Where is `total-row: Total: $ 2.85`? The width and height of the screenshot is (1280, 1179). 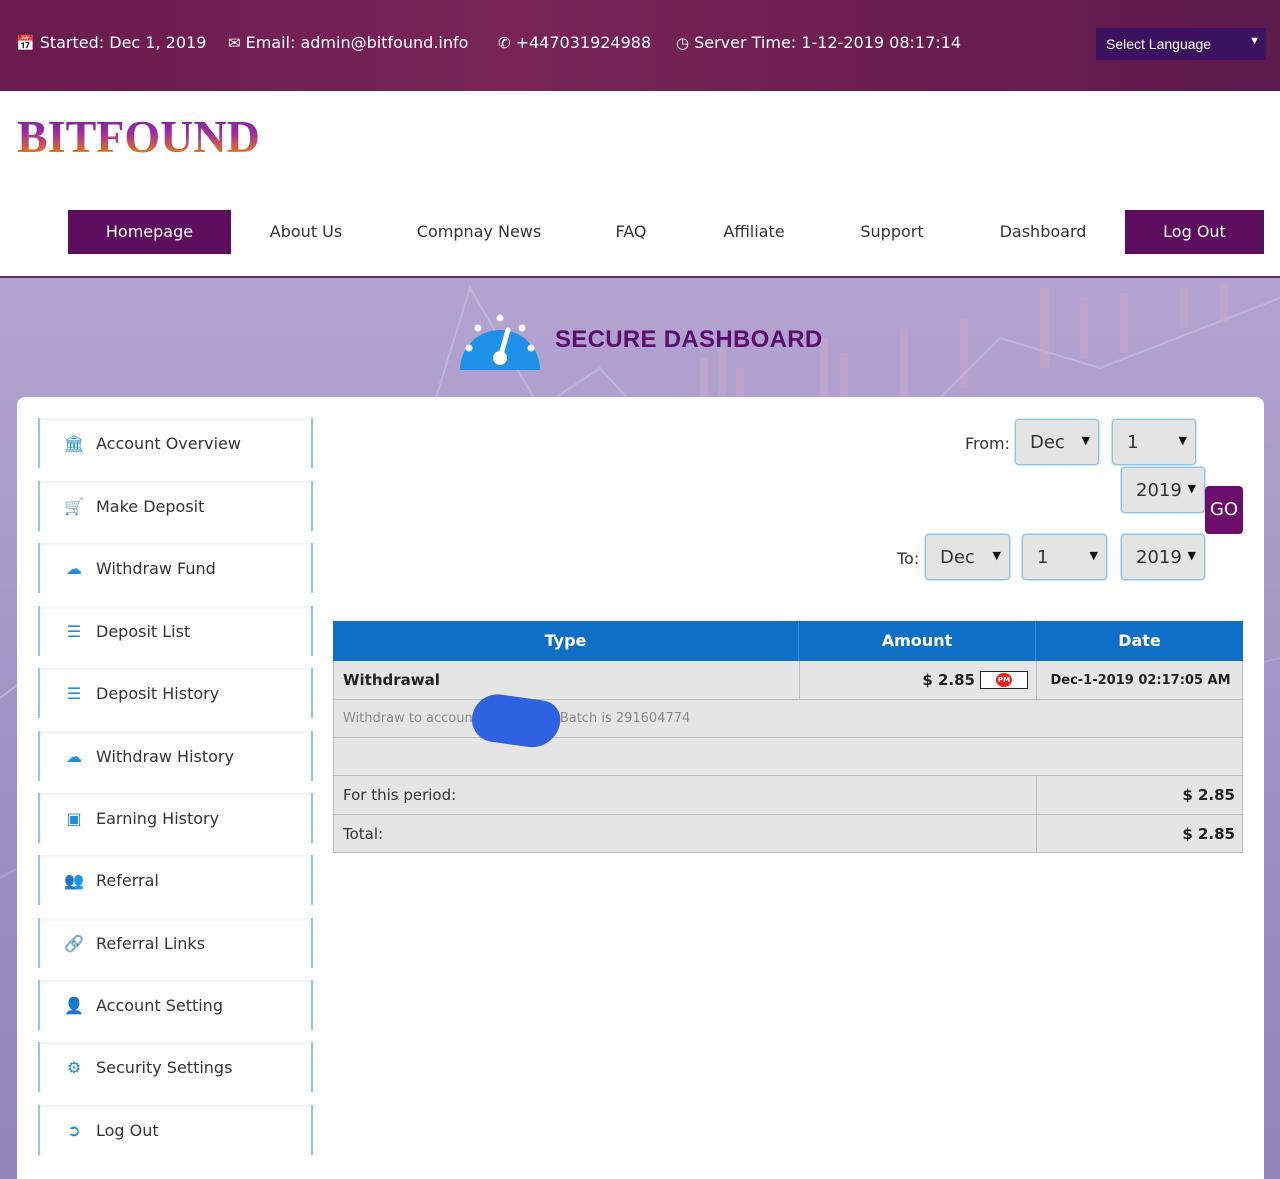
total-row: Total: $ 2.85 is located at coordinates (788, 834).